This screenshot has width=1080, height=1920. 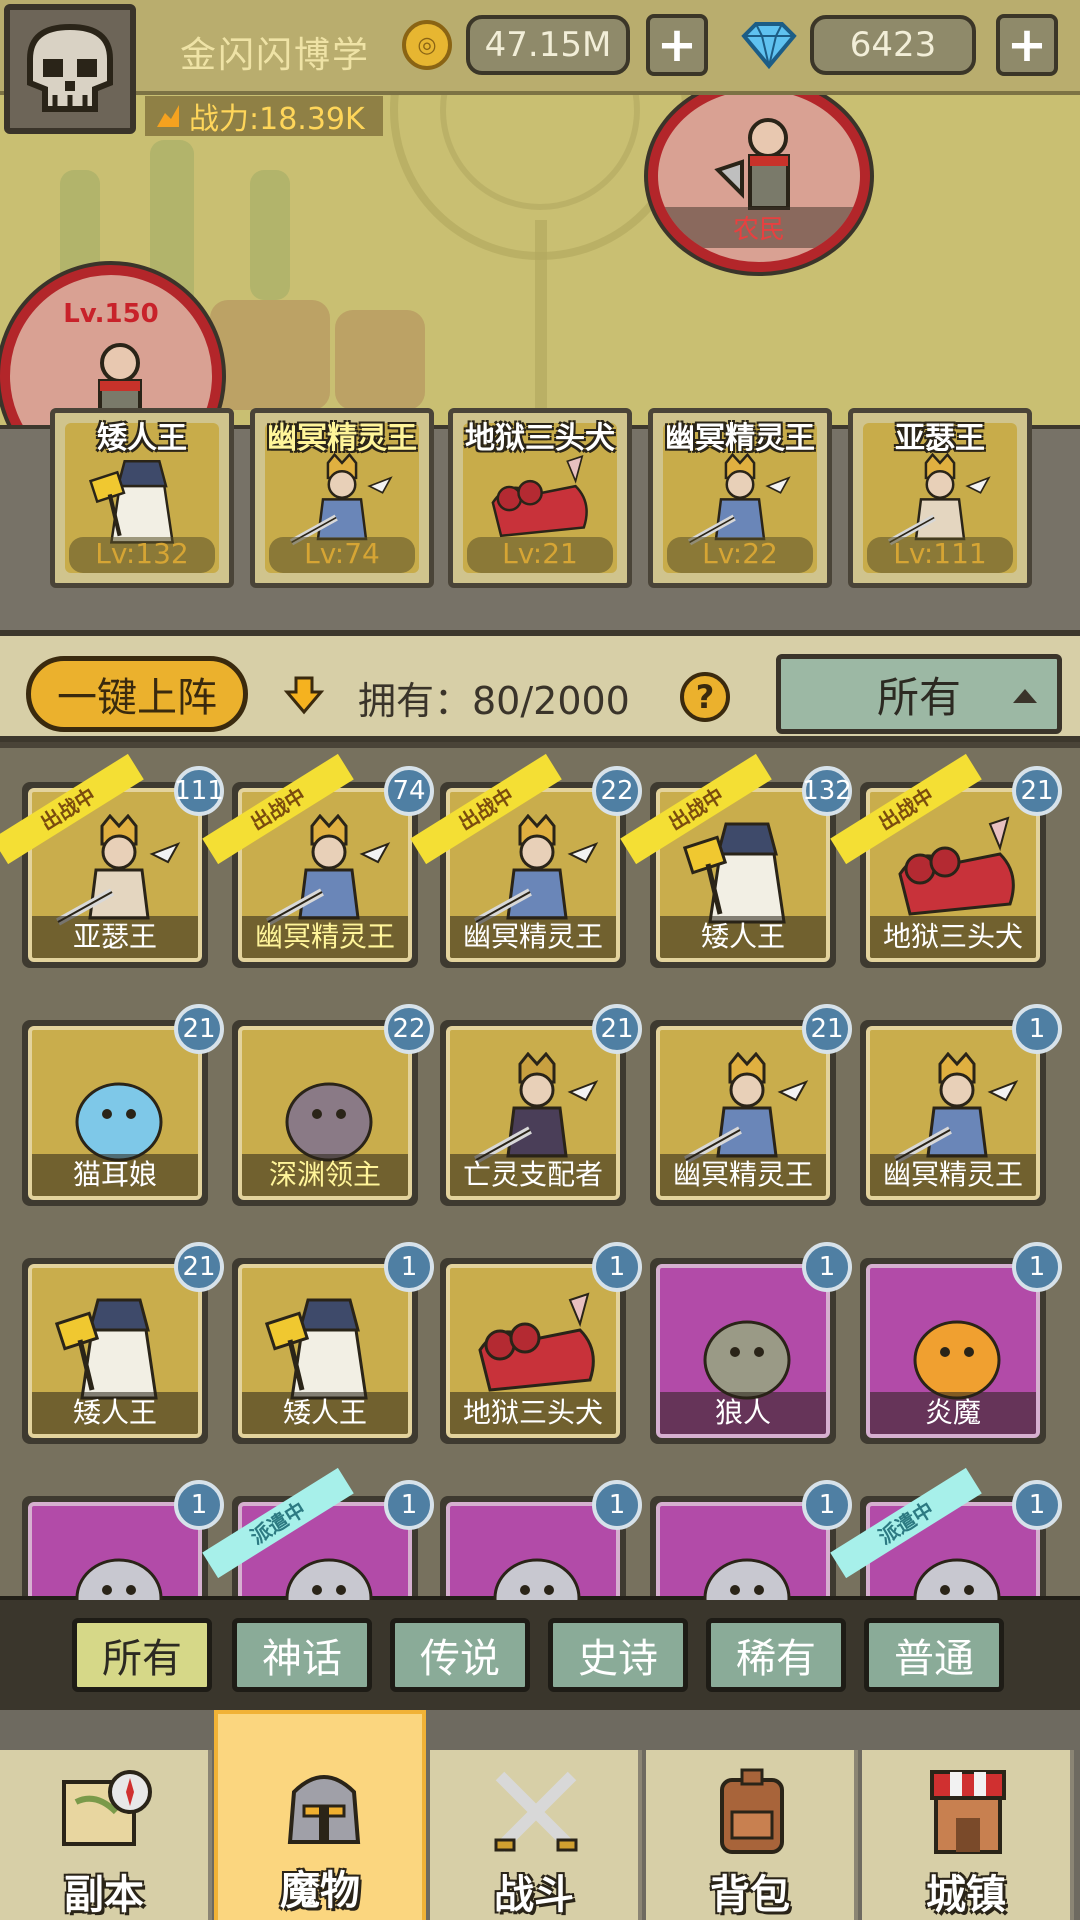 I want to click on gem-amount: 6423, so click(x=893, y=45).